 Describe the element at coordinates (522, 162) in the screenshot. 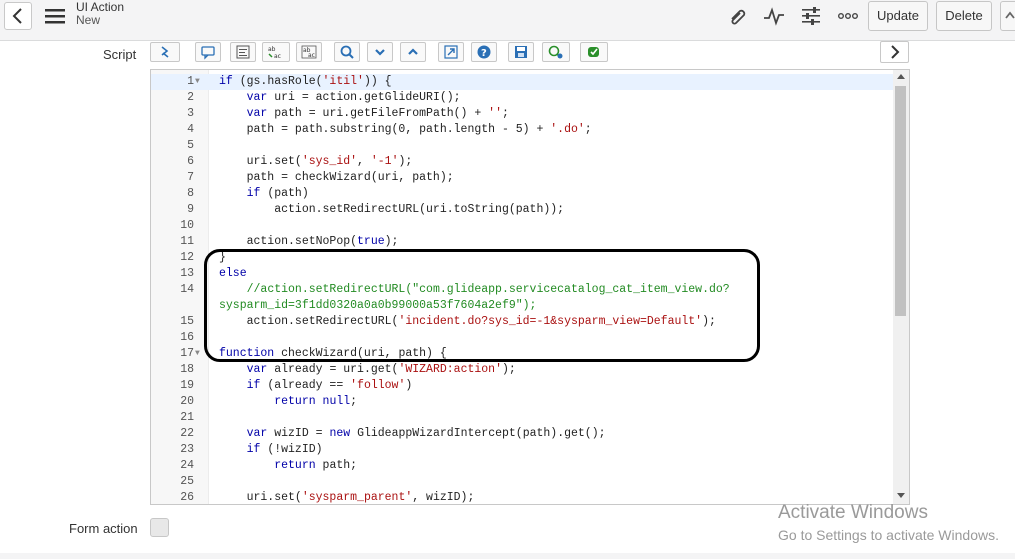

I see `code-line: 6 uri.set('sys_id', '-1');` at that location.